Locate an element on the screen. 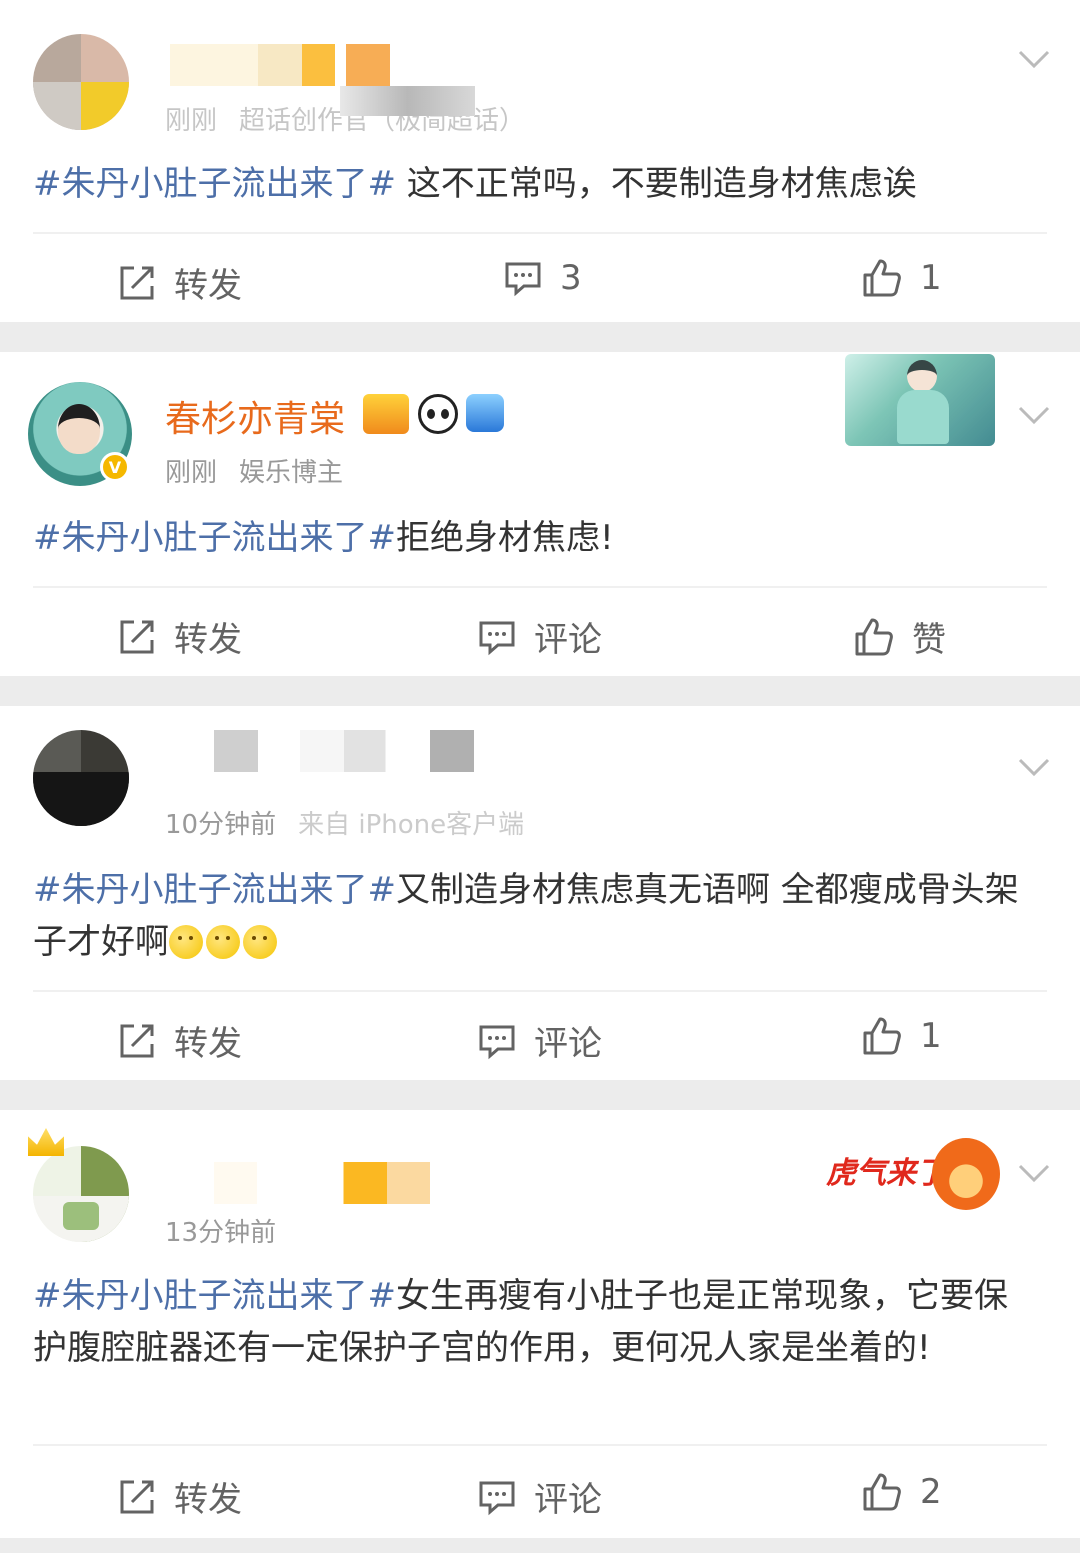 This screenshot has height=1553, width=1080. decoration-text: 虎气来了 is located at coordinates (886, 1173).